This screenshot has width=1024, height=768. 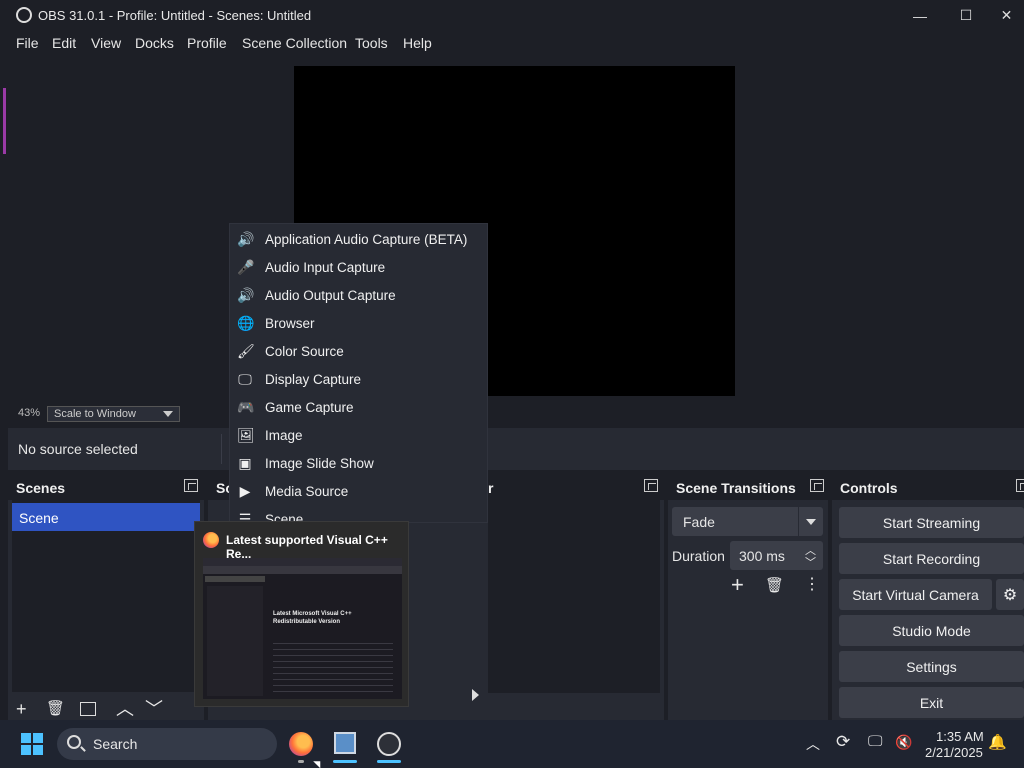 I want to click on maximize-button: ☐, so click(x=966, y=15).